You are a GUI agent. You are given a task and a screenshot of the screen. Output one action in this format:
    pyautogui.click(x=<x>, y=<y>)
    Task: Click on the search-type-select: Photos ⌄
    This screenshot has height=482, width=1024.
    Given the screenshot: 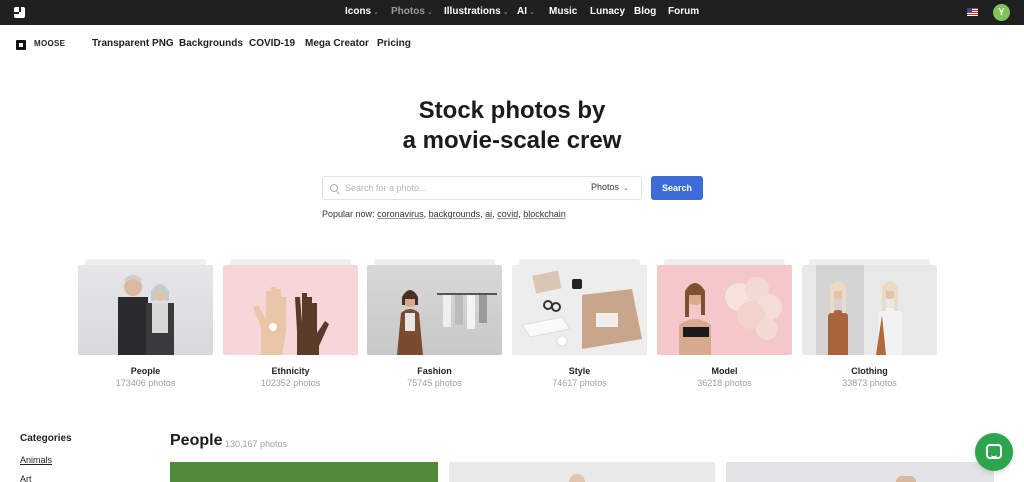 What is the action you would take?
    pyautogui.click(x=610, y=187)
    